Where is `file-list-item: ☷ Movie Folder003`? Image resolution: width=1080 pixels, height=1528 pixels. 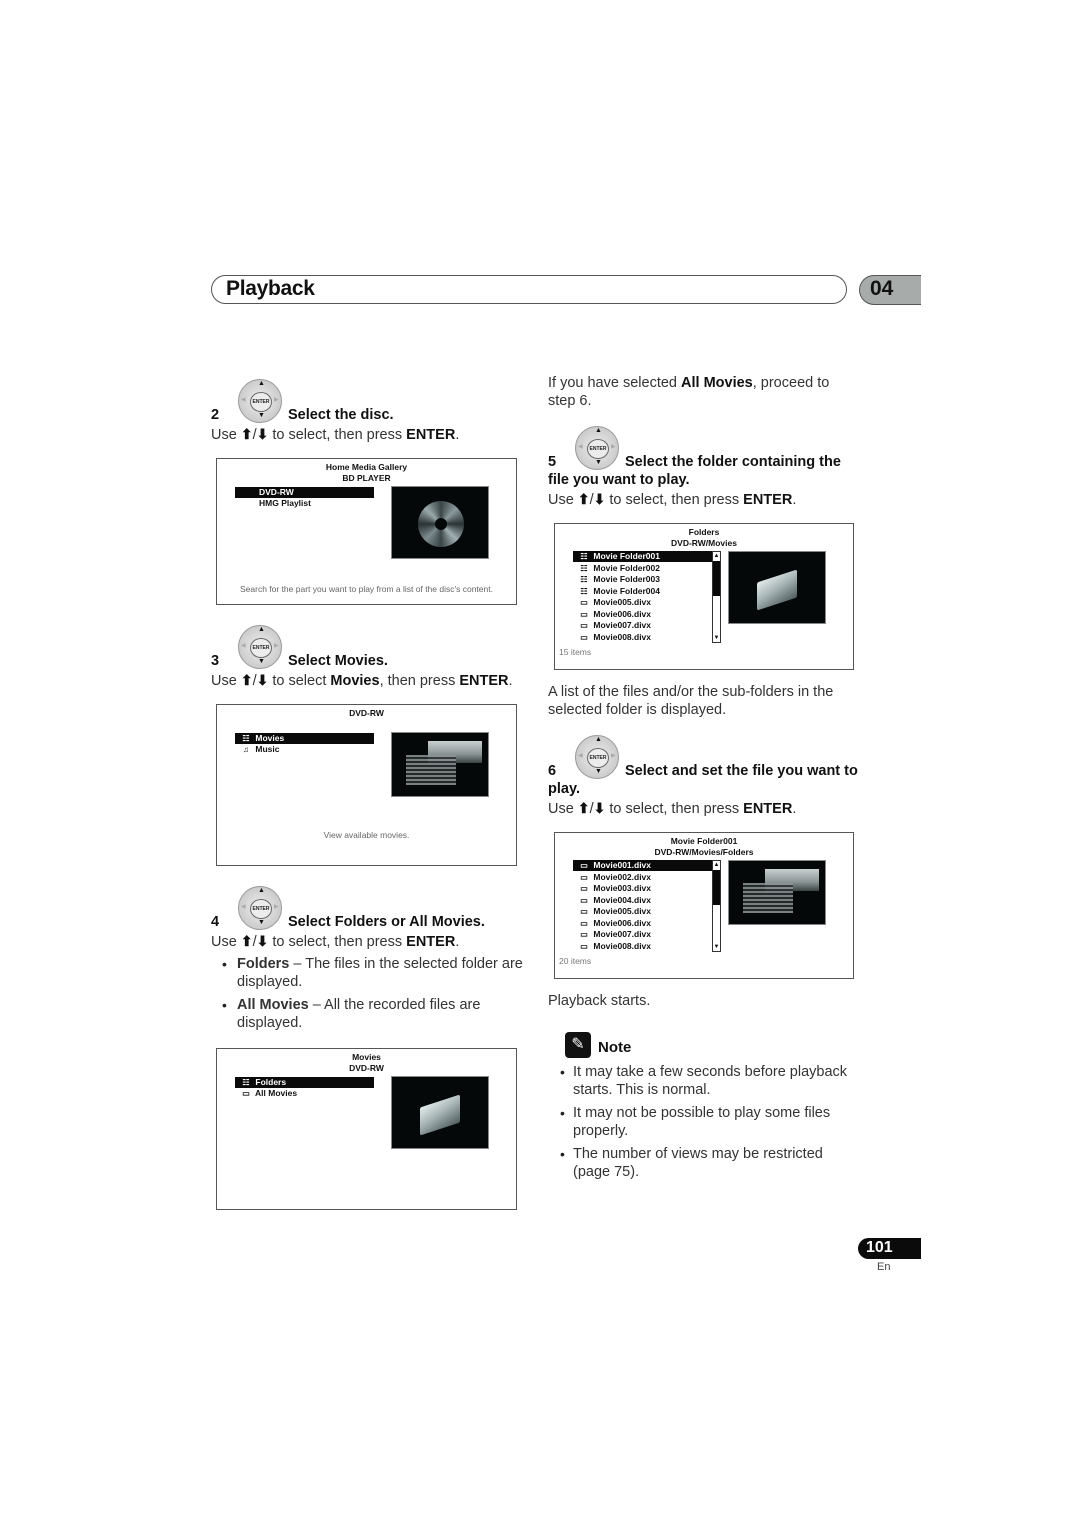
file-list-item: ☷ Movie Folder003 is located at coordinates (642, 579).